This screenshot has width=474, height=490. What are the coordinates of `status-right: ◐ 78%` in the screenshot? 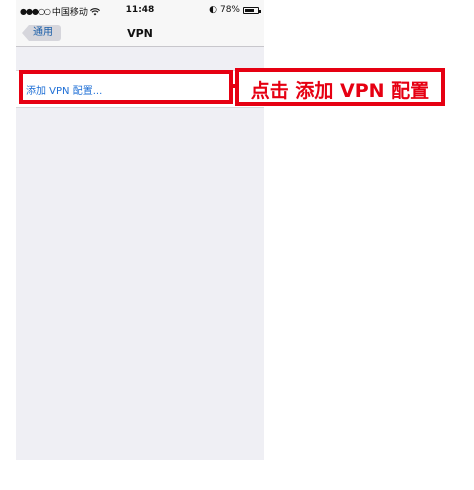 It's located at (235, 10).